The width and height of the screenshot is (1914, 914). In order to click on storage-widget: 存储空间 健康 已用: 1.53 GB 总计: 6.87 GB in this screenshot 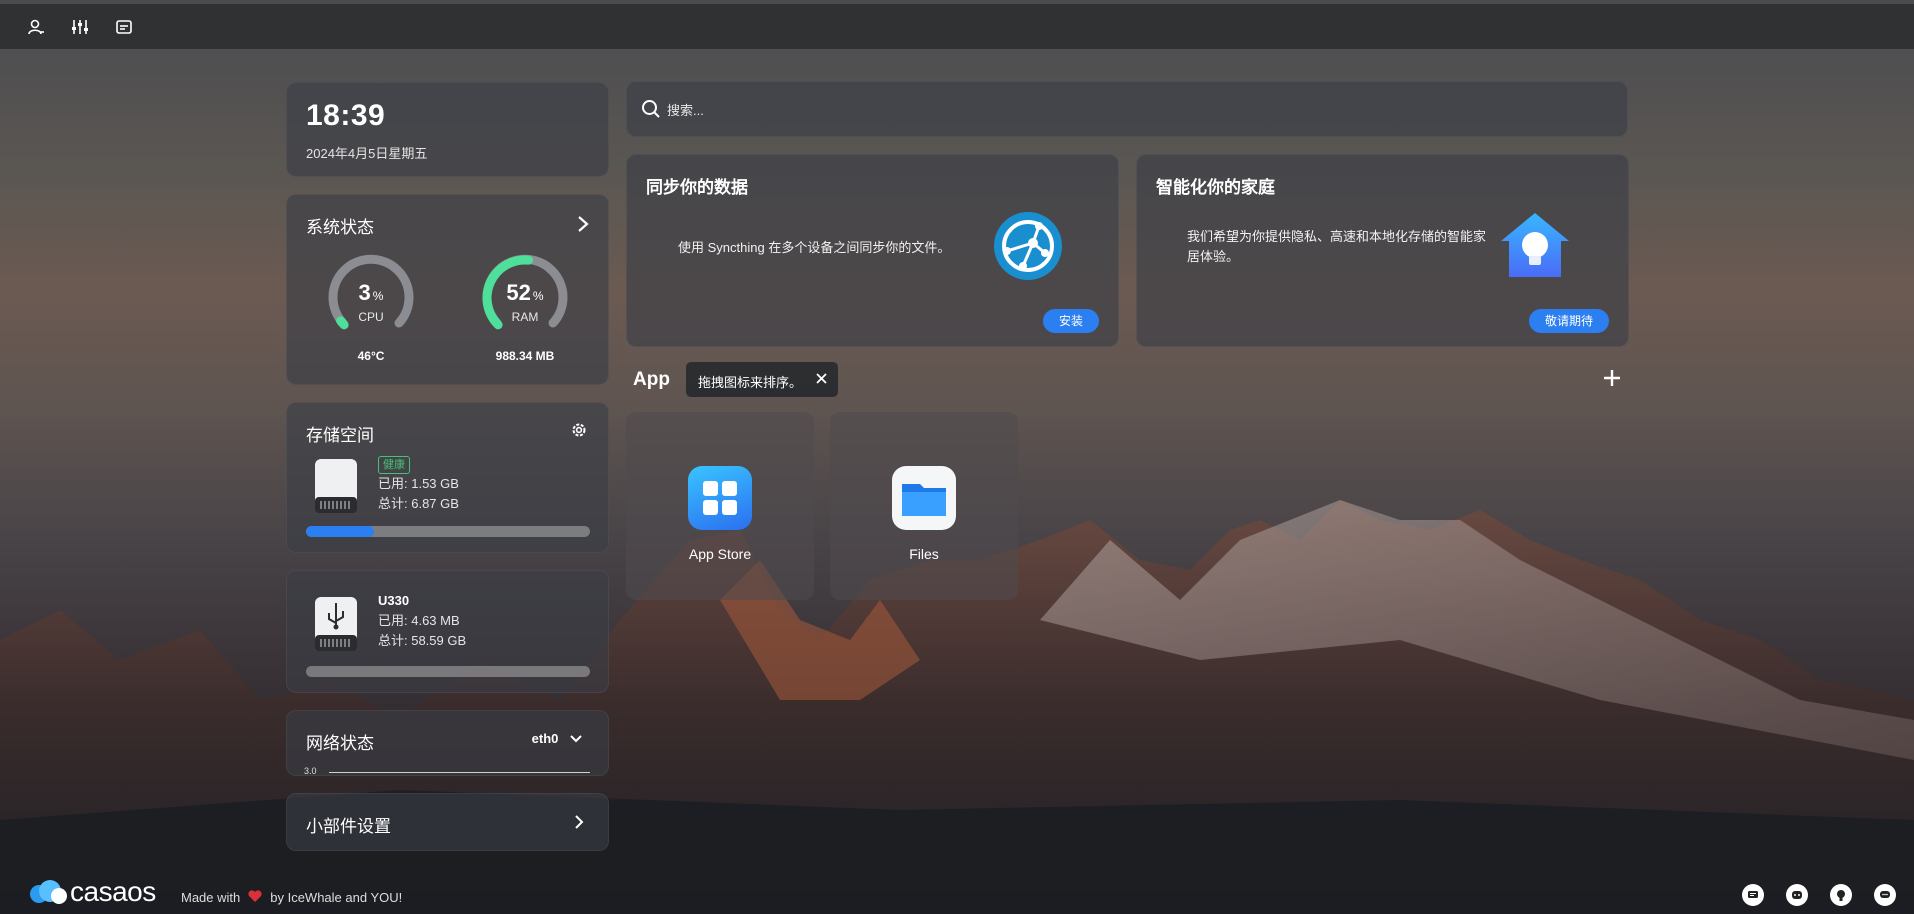, I will do `click(447, 477)`.